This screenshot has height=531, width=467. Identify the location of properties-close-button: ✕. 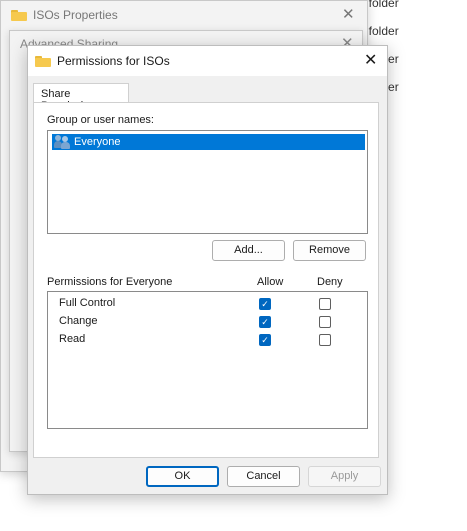
(348, 14).